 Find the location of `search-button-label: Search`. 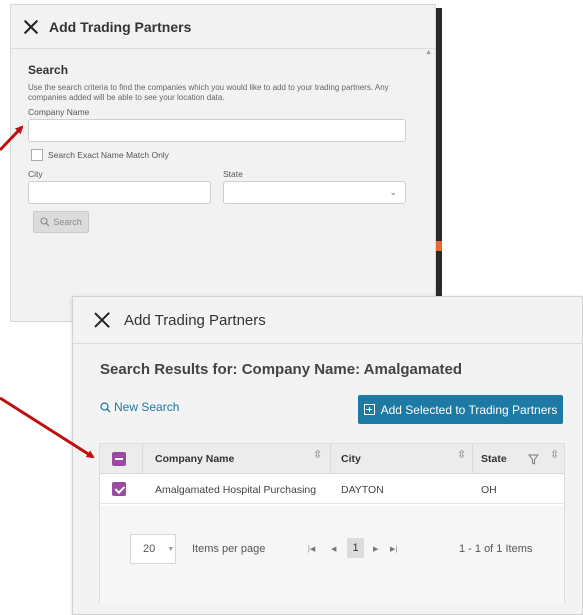

search-button-label: Search is located at coordinates (67, 222).